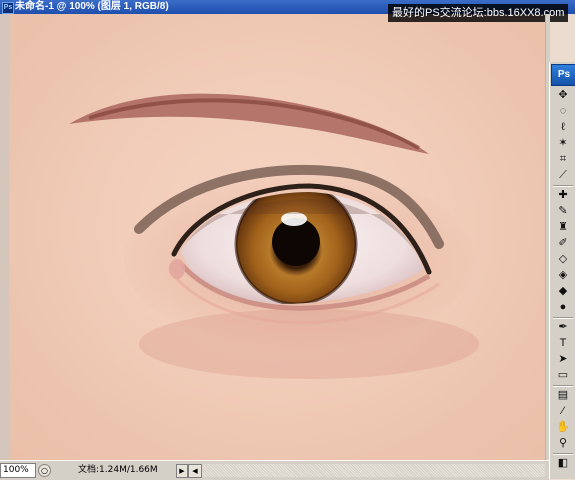  What do you see at coordinates (563, 375) in the screenshot?
I see `shape-tool-icon: ▭` at bounding box center [563, 375].